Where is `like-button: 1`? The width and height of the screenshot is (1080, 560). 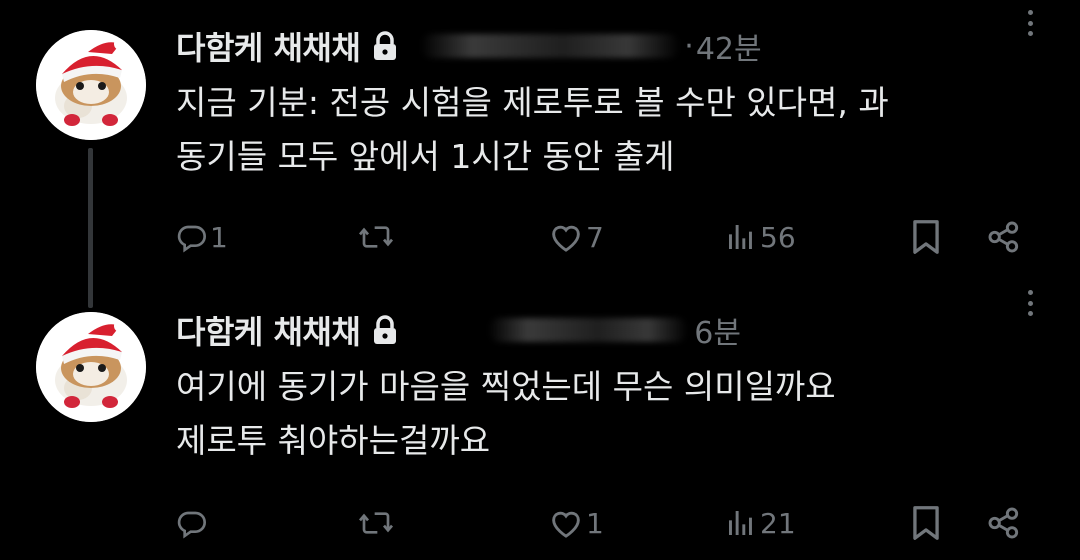
like-button: 1 is located at coordinates (576, 523).